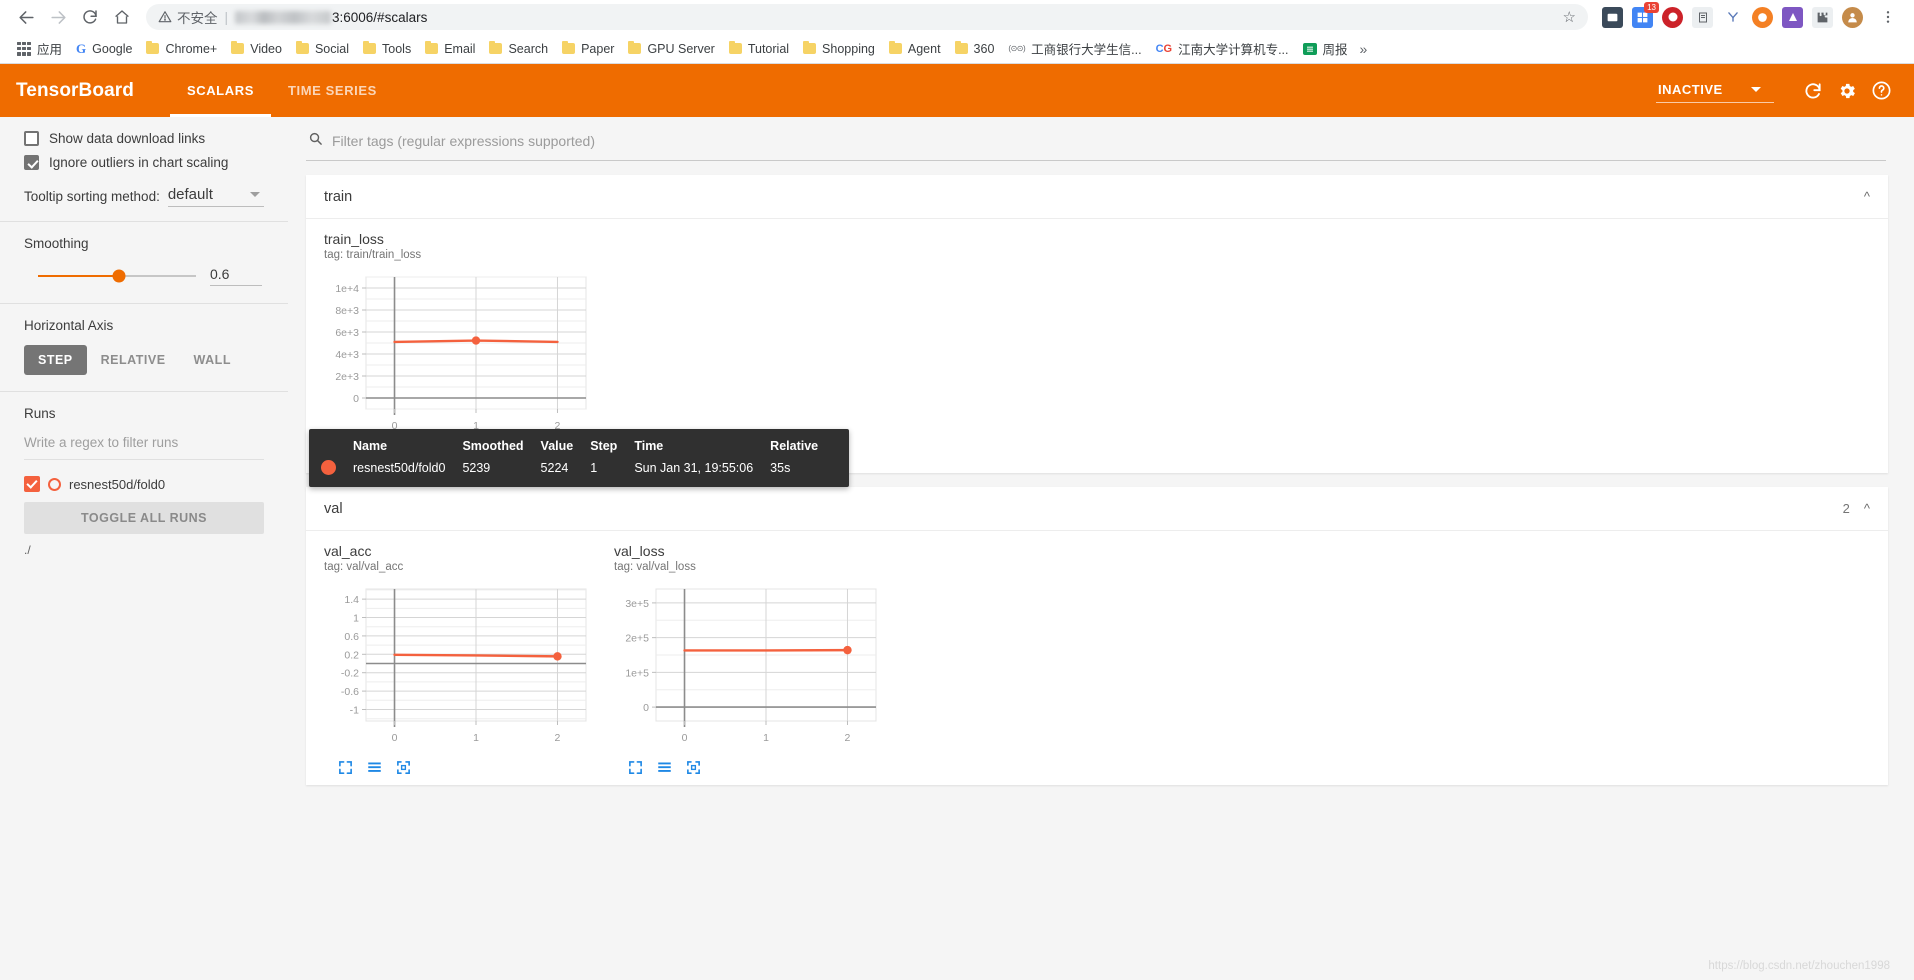  What do you see at coordinates (220, 90) in the screenshot?
I see `tab-scalars: SCALARS` at bounding box center [220, 90].